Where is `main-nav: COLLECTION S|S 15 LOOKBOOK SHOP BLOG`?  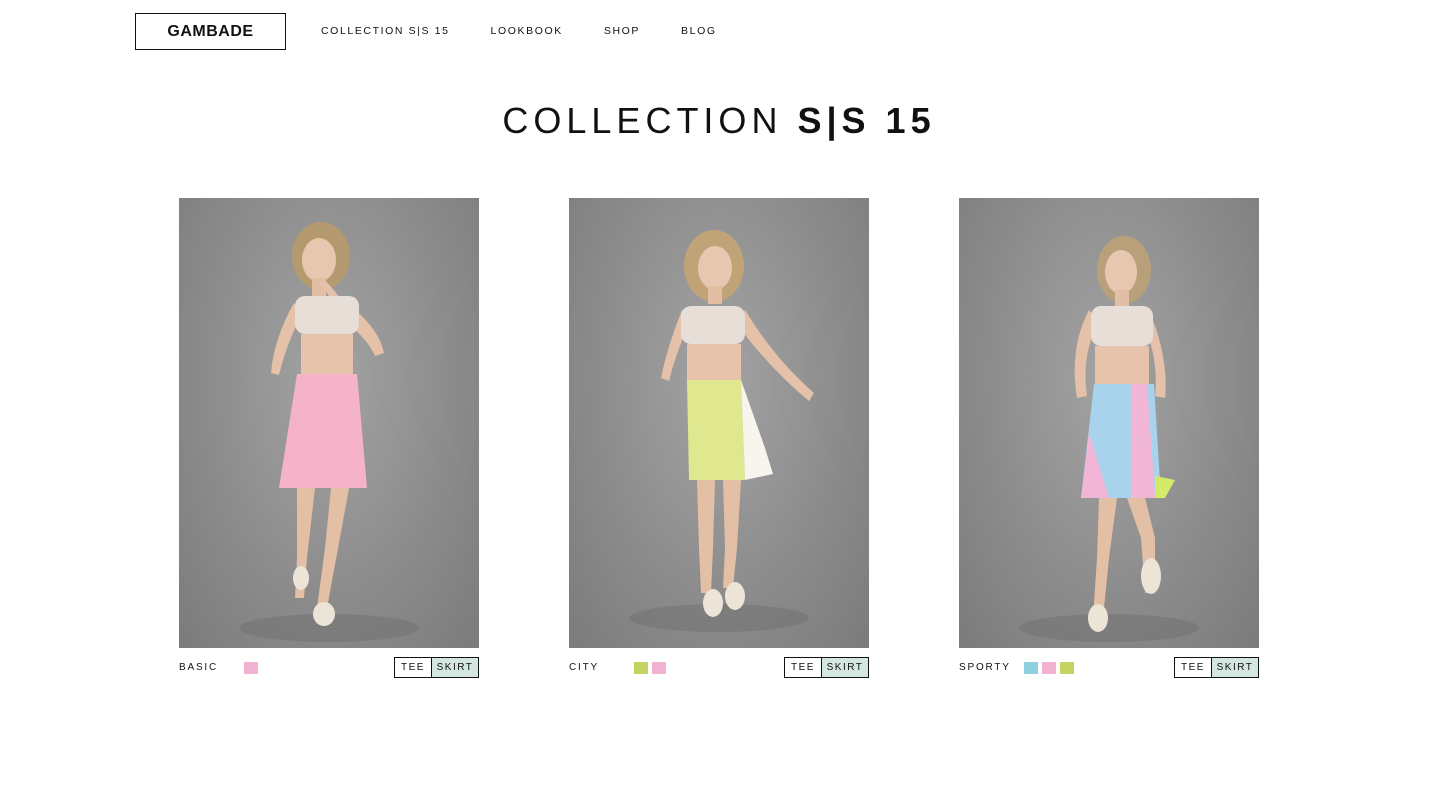 main-nav: COLLECTION S|S 15 LOOKBOOK SHOP BLOG is located at coordinates (539, 31).